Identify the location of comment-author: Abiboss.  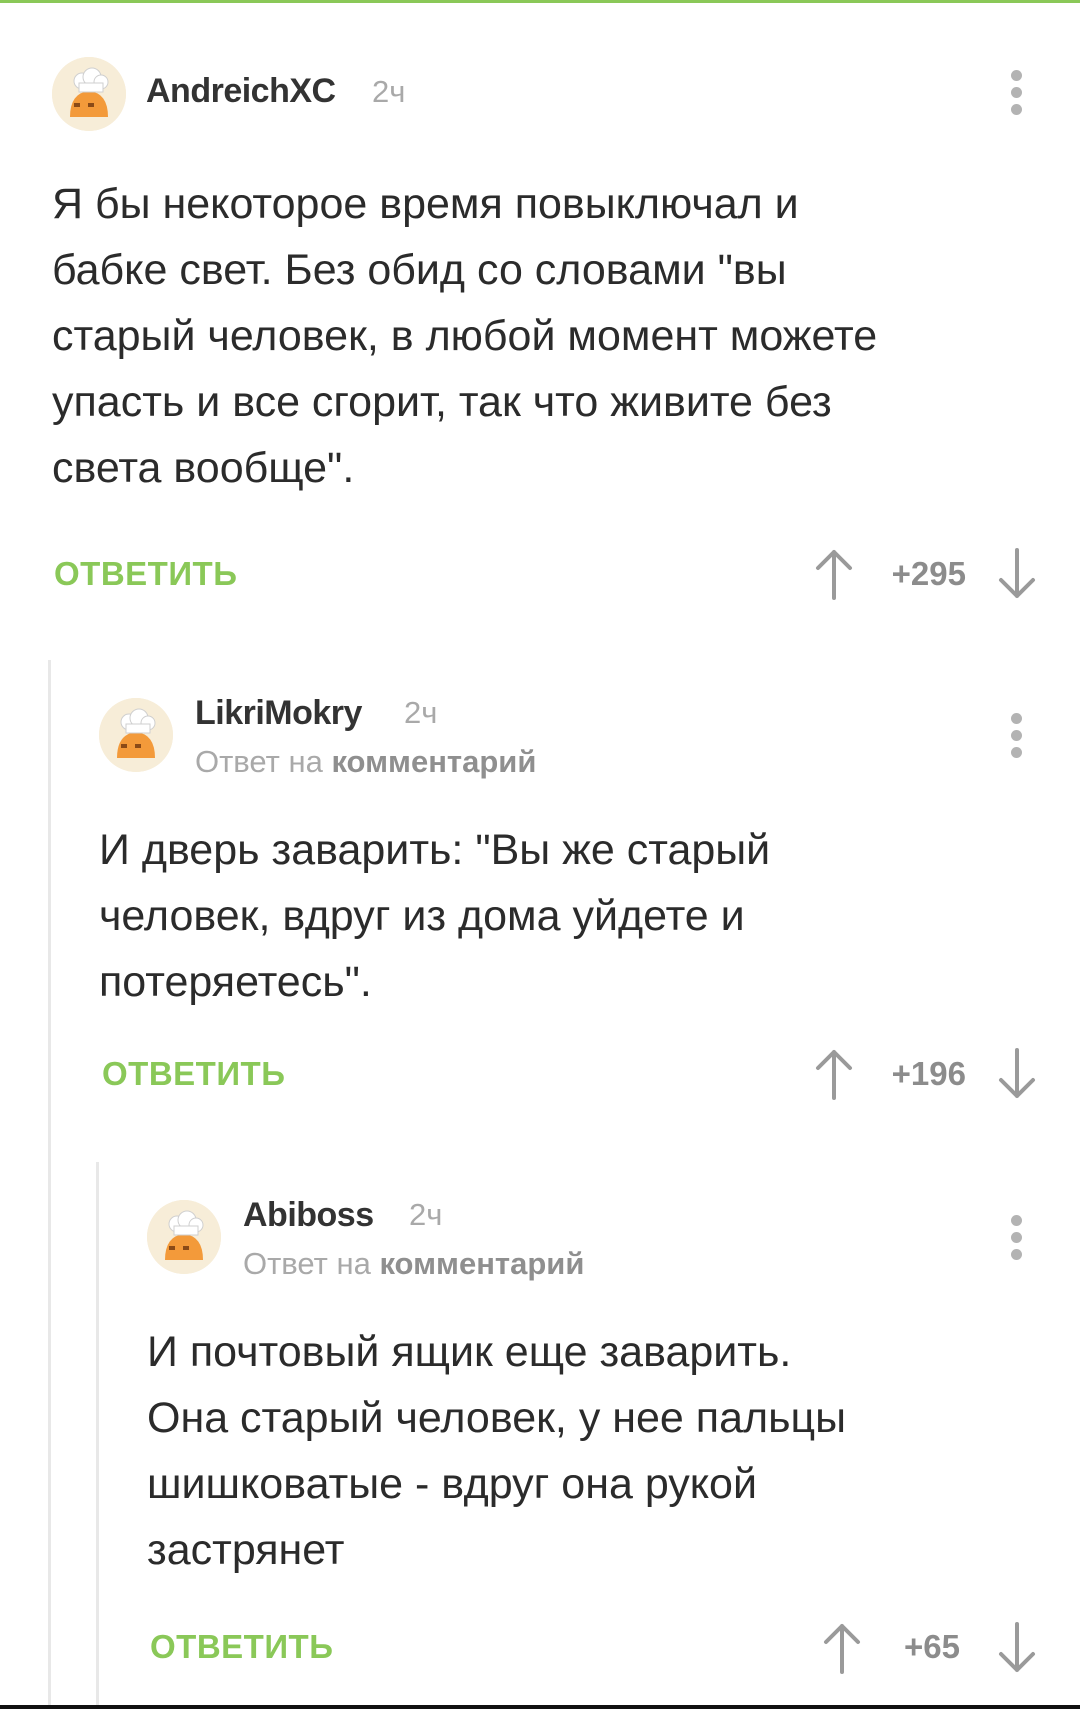
(308, 1215).